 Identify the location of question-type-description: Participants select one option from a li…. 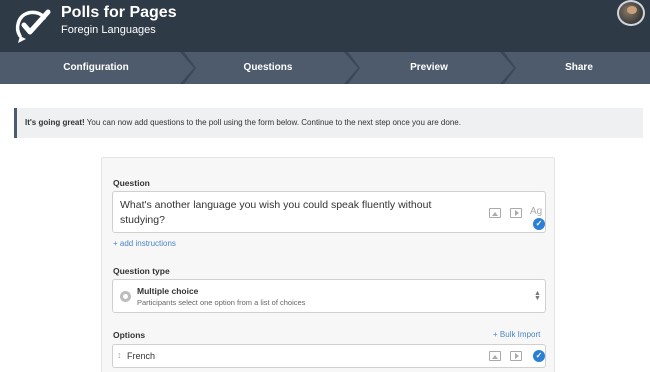
(221, 302).